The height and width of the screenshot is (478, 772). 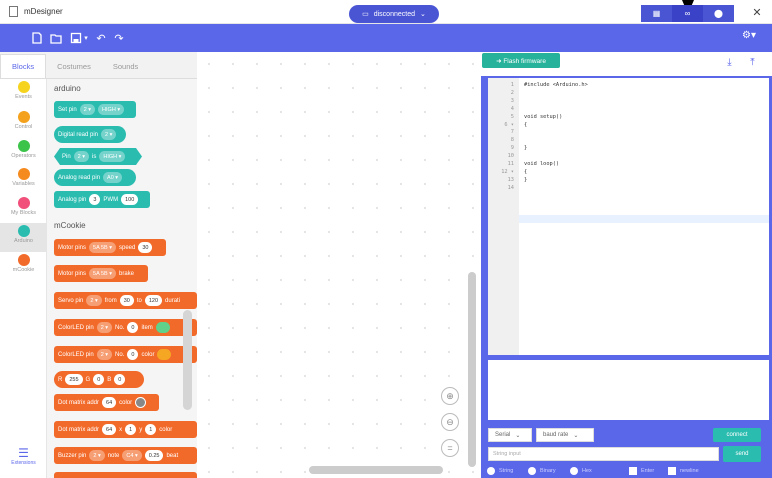 What do you see at coordinates (113, 177) in the screenshot?
I see `pin-dropdown: A0 ▾` at bounding box center [113, 177].